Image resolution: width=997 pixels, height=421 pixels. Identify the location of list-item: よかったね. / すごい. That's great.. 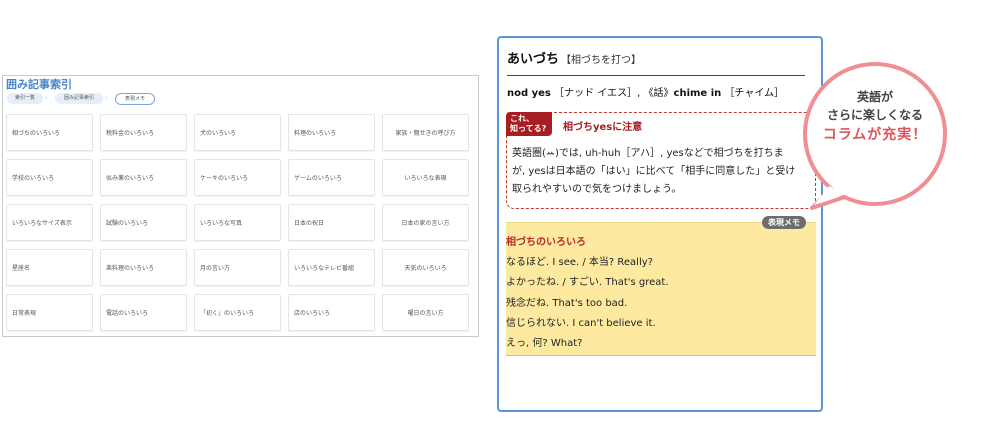
(587, 283).